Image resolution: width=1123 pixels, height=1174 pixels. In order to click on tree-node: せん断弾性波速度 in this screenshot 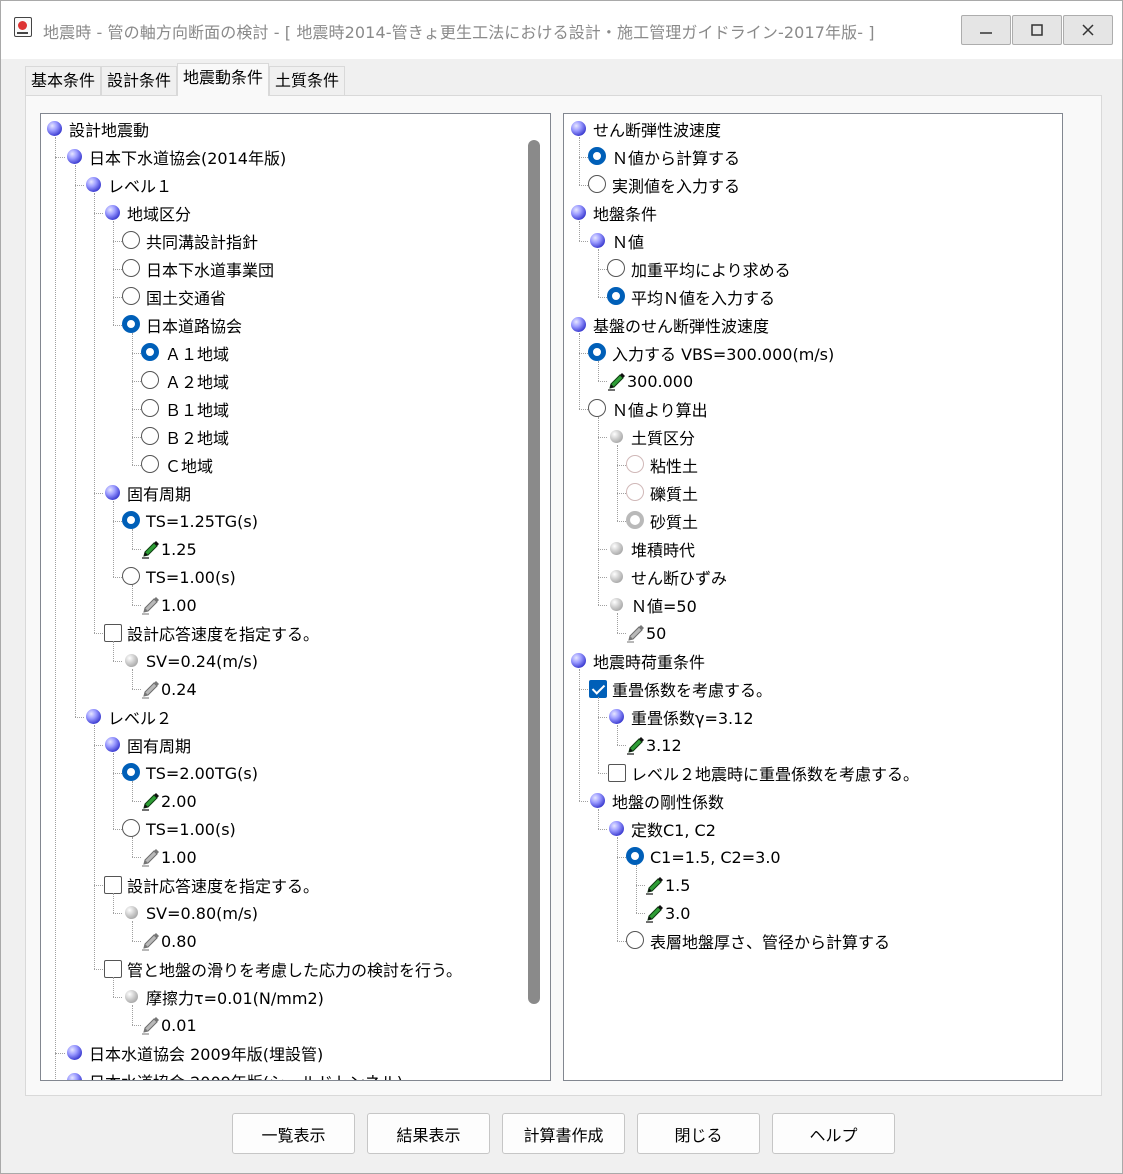, I will do `click(645, 129)`.